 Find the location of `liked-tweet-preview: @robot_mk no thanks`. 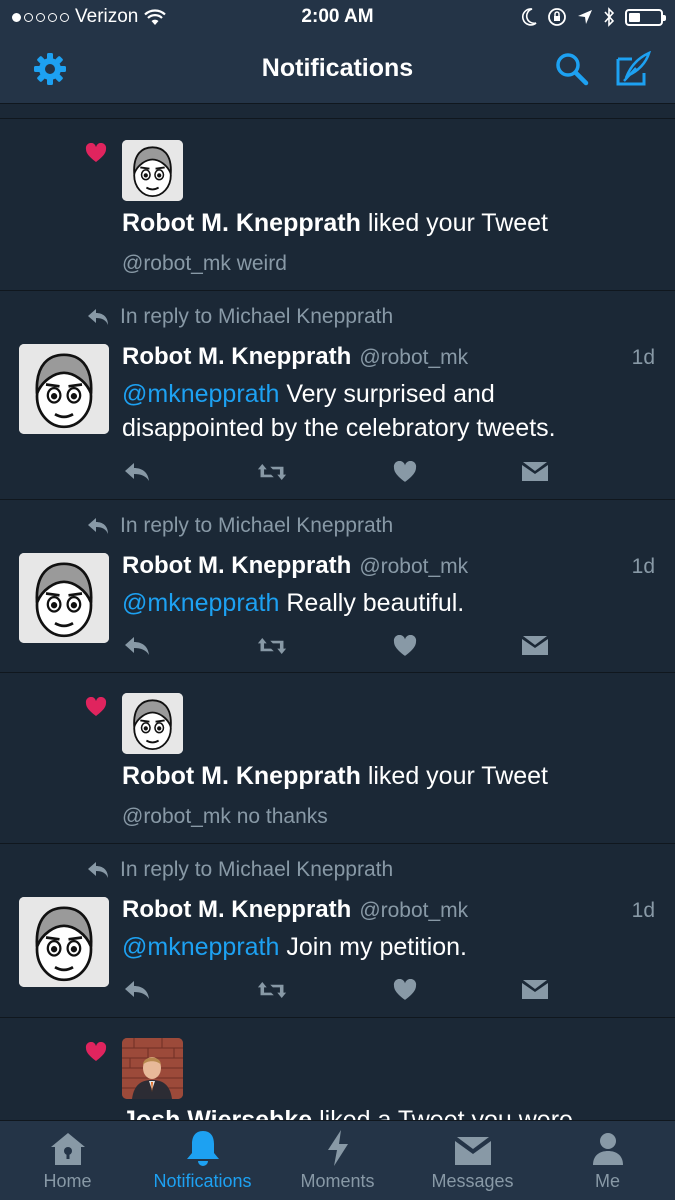

liked-tweet-preview: @robot_mk no thanks is located at coordinates (225, 817).